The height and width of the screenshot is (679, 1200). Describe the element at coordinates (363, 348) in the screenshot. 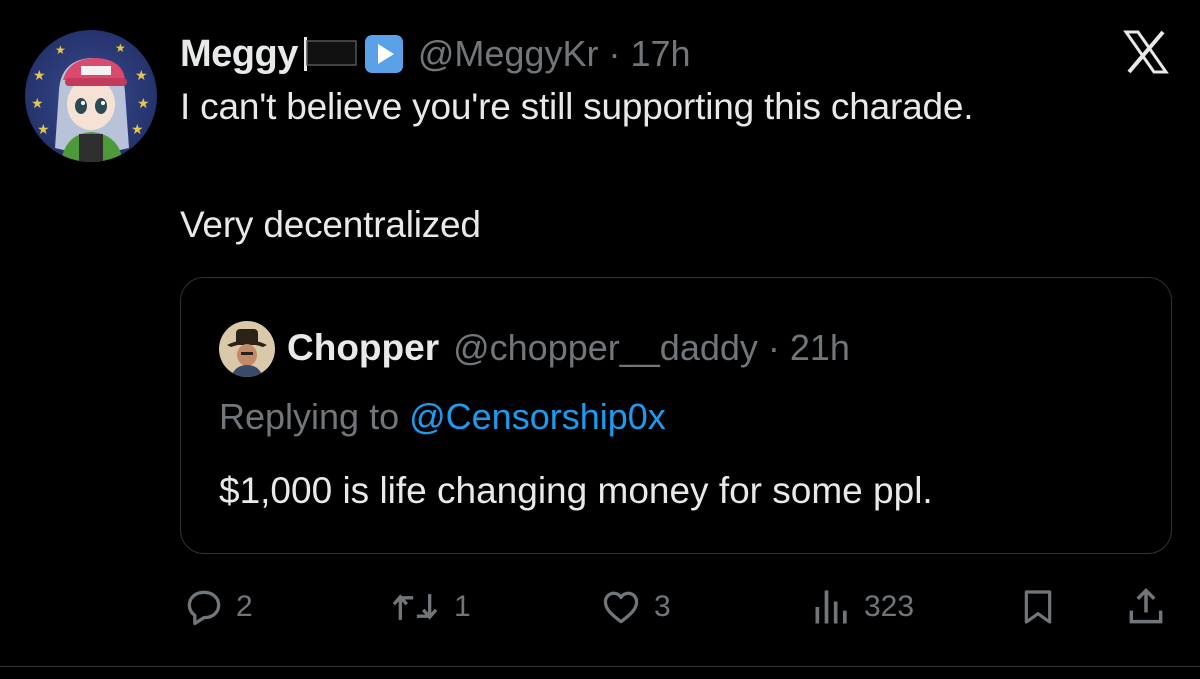

I see `quoted-author-display-name: Chopper` at that location.